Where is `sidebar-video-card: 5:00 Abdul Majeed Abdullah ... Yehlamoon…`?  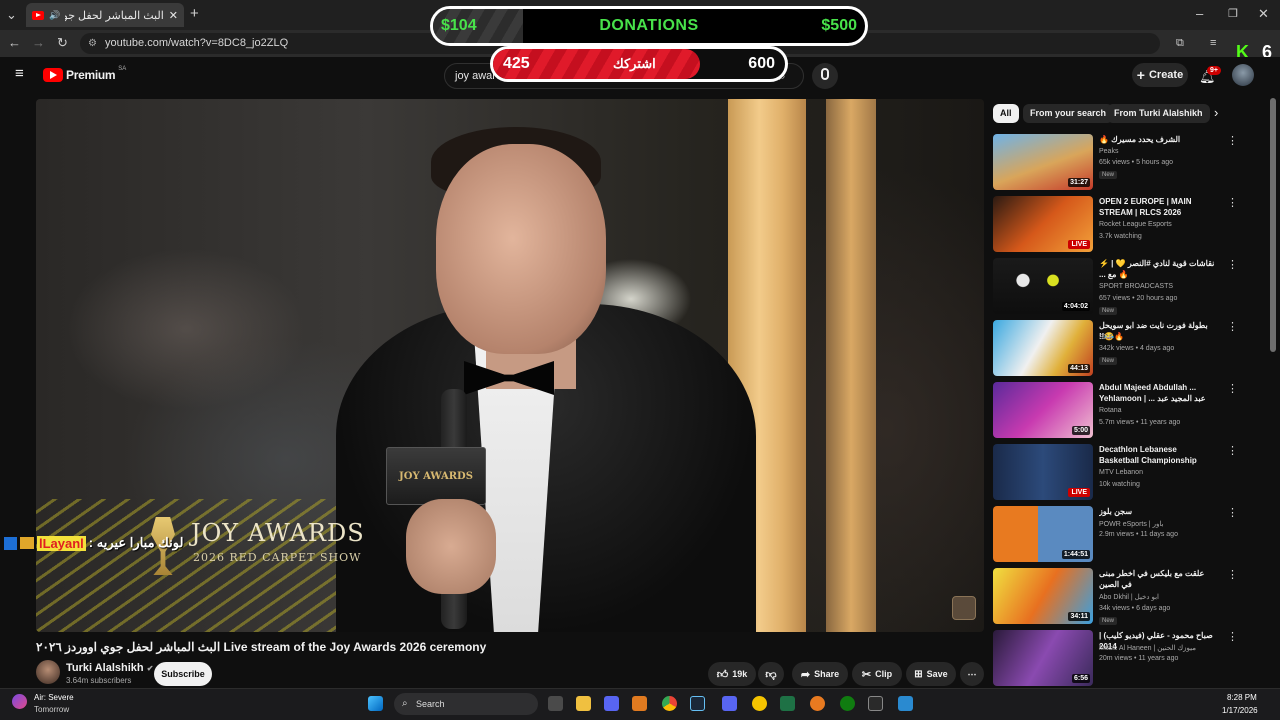 sidebar-video-card: 5:00 Abdul Majeed Abdullah ... Yehlamoon… is located at coordinates (1117, 411).